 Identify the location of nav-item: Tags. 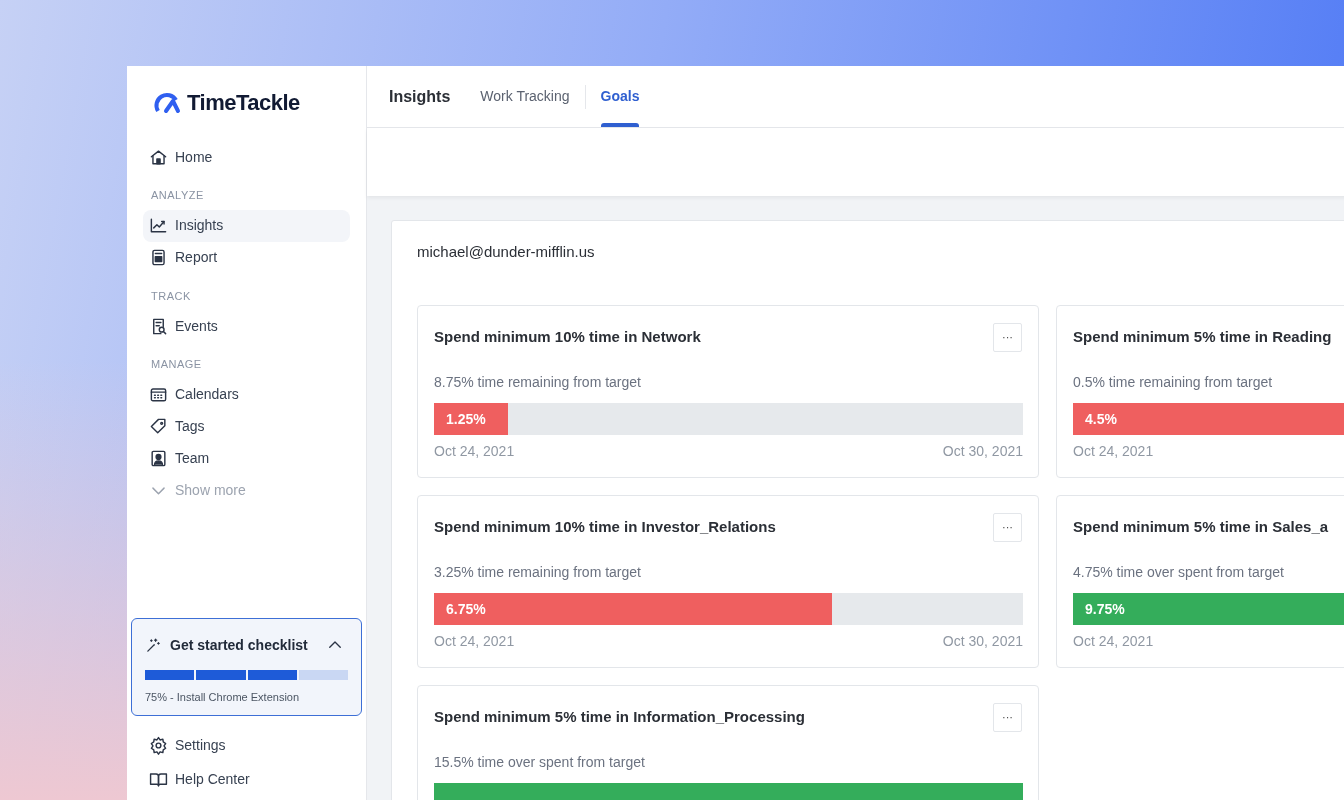
(246, 426).